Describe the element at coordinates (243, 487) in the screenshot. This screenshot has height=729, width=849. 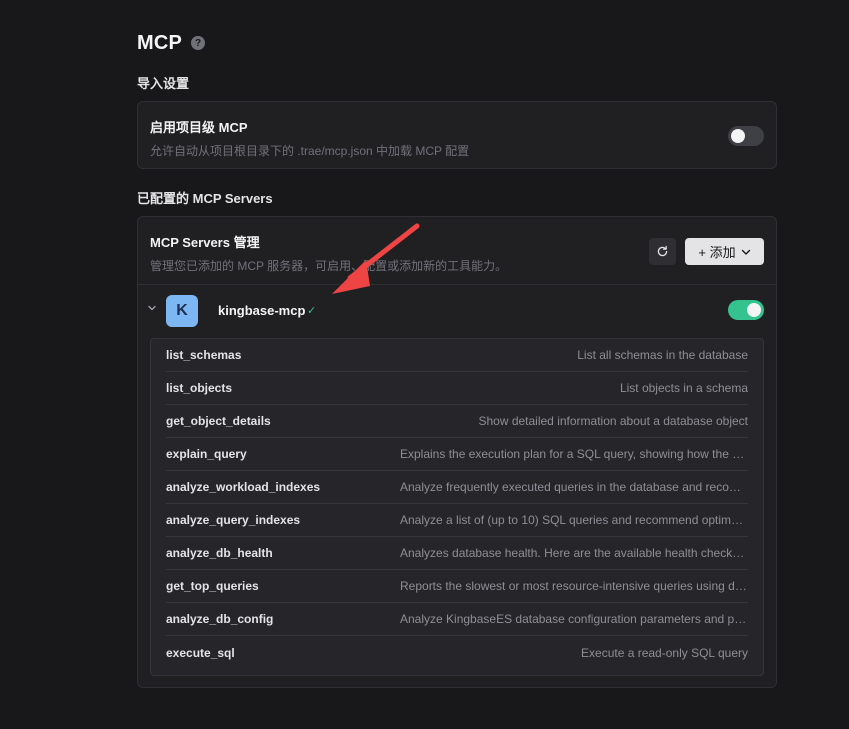
I see `tool-name: analyze_workload_indexes` at that location.